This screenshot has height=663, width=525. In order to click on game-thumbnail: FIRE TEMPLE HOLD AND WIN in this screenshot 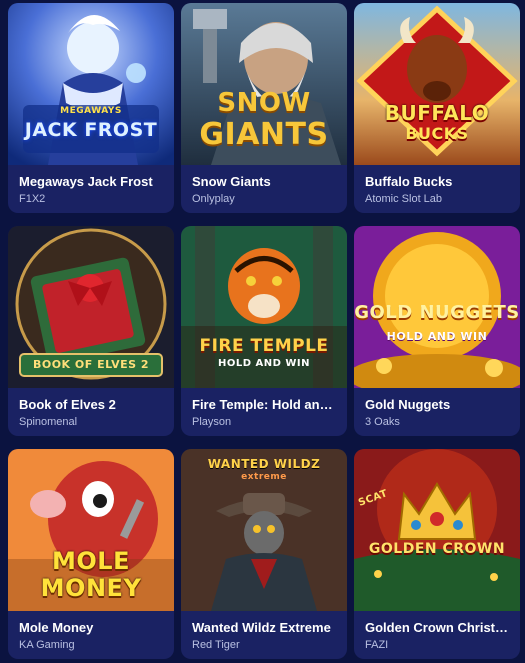, I will do `click(264, 307)`.